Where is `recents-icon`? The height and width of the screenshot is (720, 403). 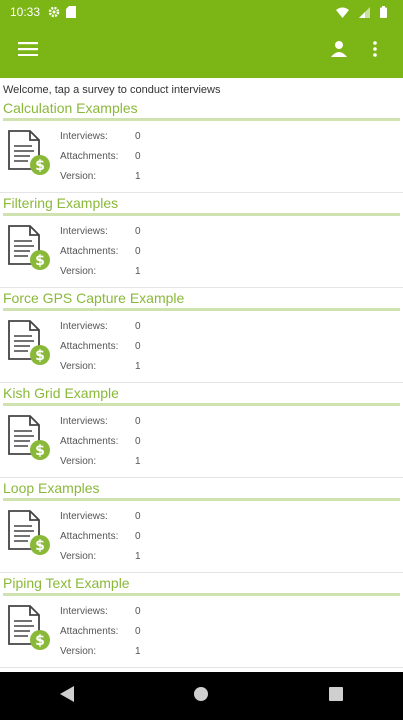 recents-icon is located at coordinates (335, 696).